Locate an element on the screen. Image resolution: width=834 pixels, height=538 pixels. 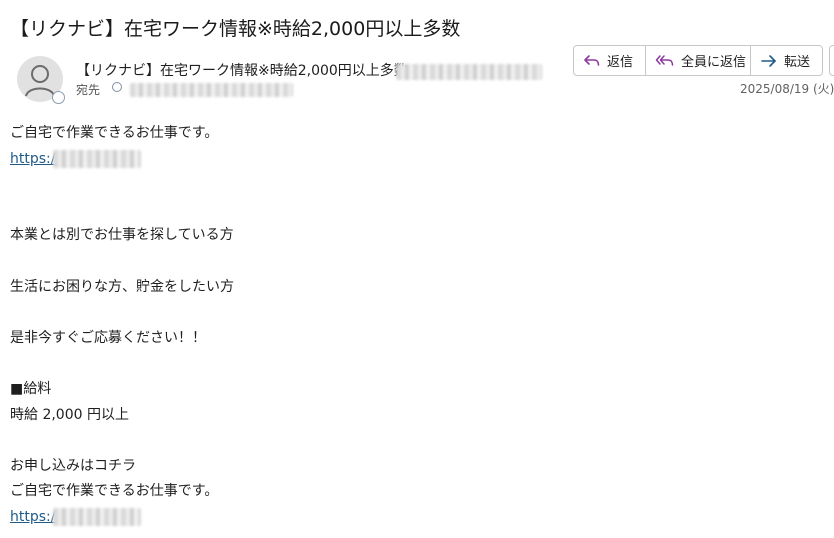
link-url-redacted is located at coordinates (97, 158).